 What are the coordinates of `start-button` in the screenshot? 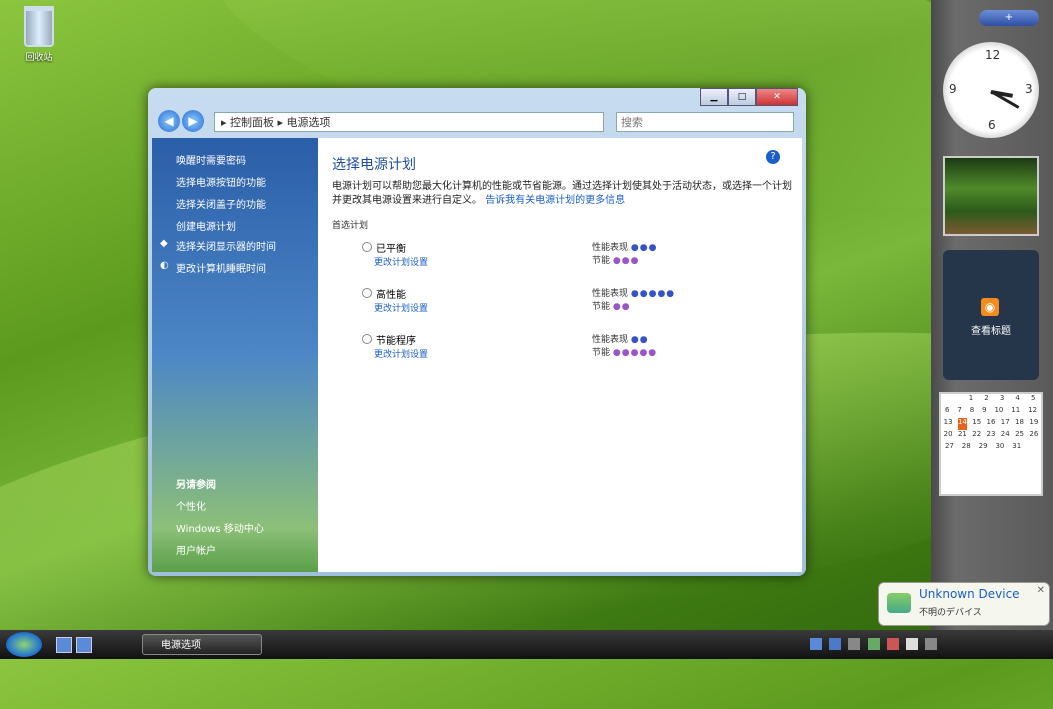 It's located at (24, 644).